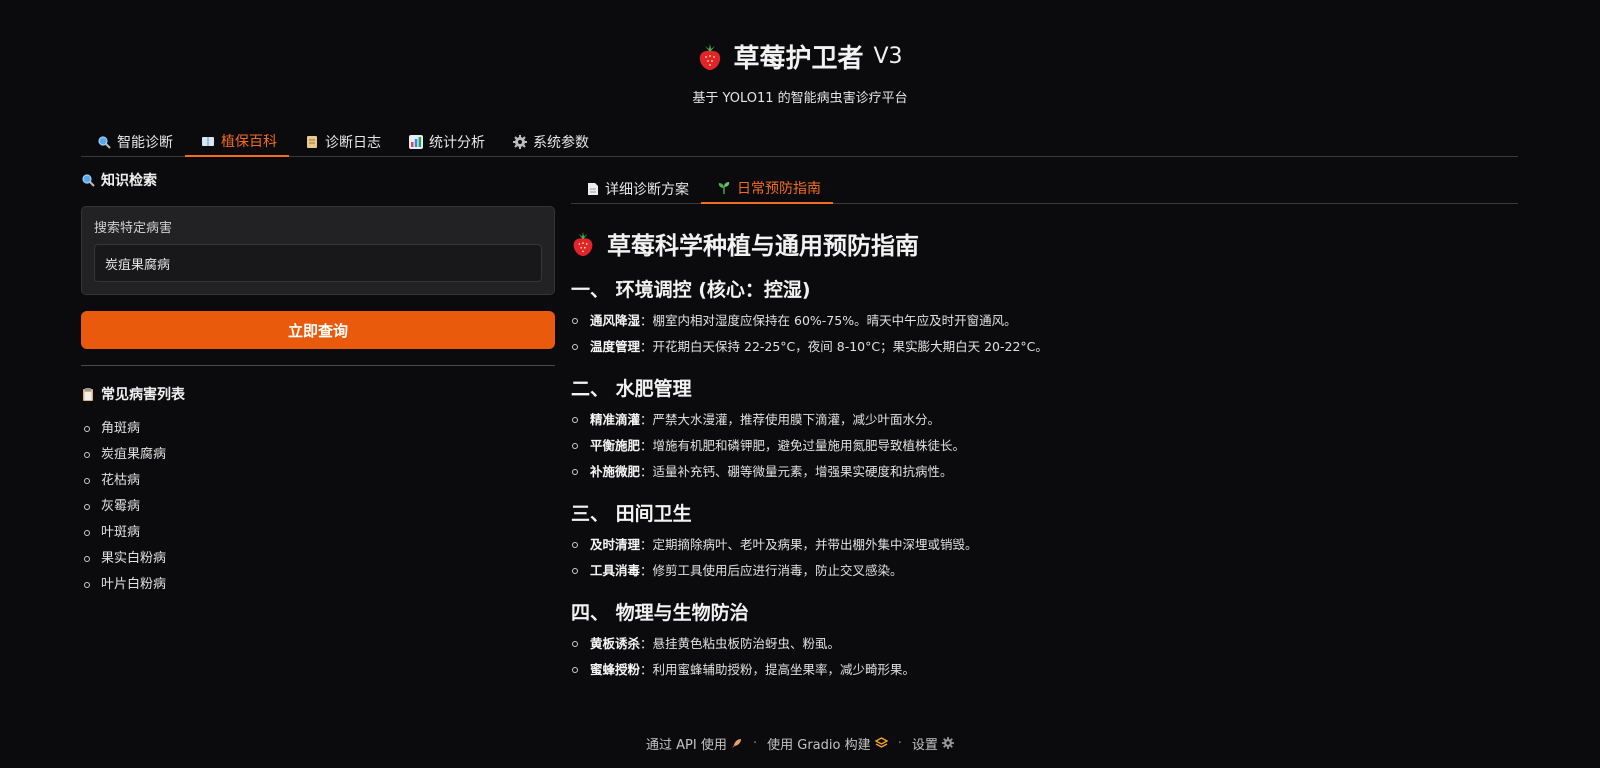  What do you see at coordinates (631, 389) in the screenshot?
I see `section-heading: 二、 水肥管理` at bounding box center [631, 389].